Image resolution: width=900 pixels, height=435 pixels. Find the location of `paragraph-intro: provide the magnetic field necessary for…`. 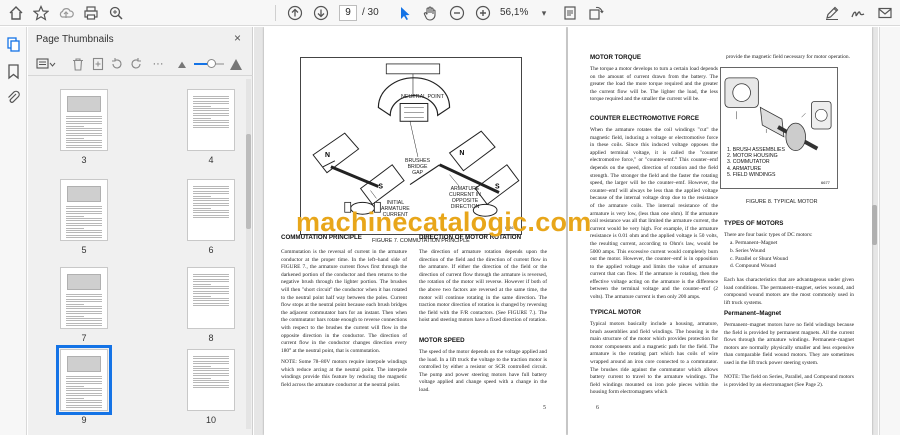

paragraph-intro: provide the magnetic field necessary for… is located at coordinates (788, 57).